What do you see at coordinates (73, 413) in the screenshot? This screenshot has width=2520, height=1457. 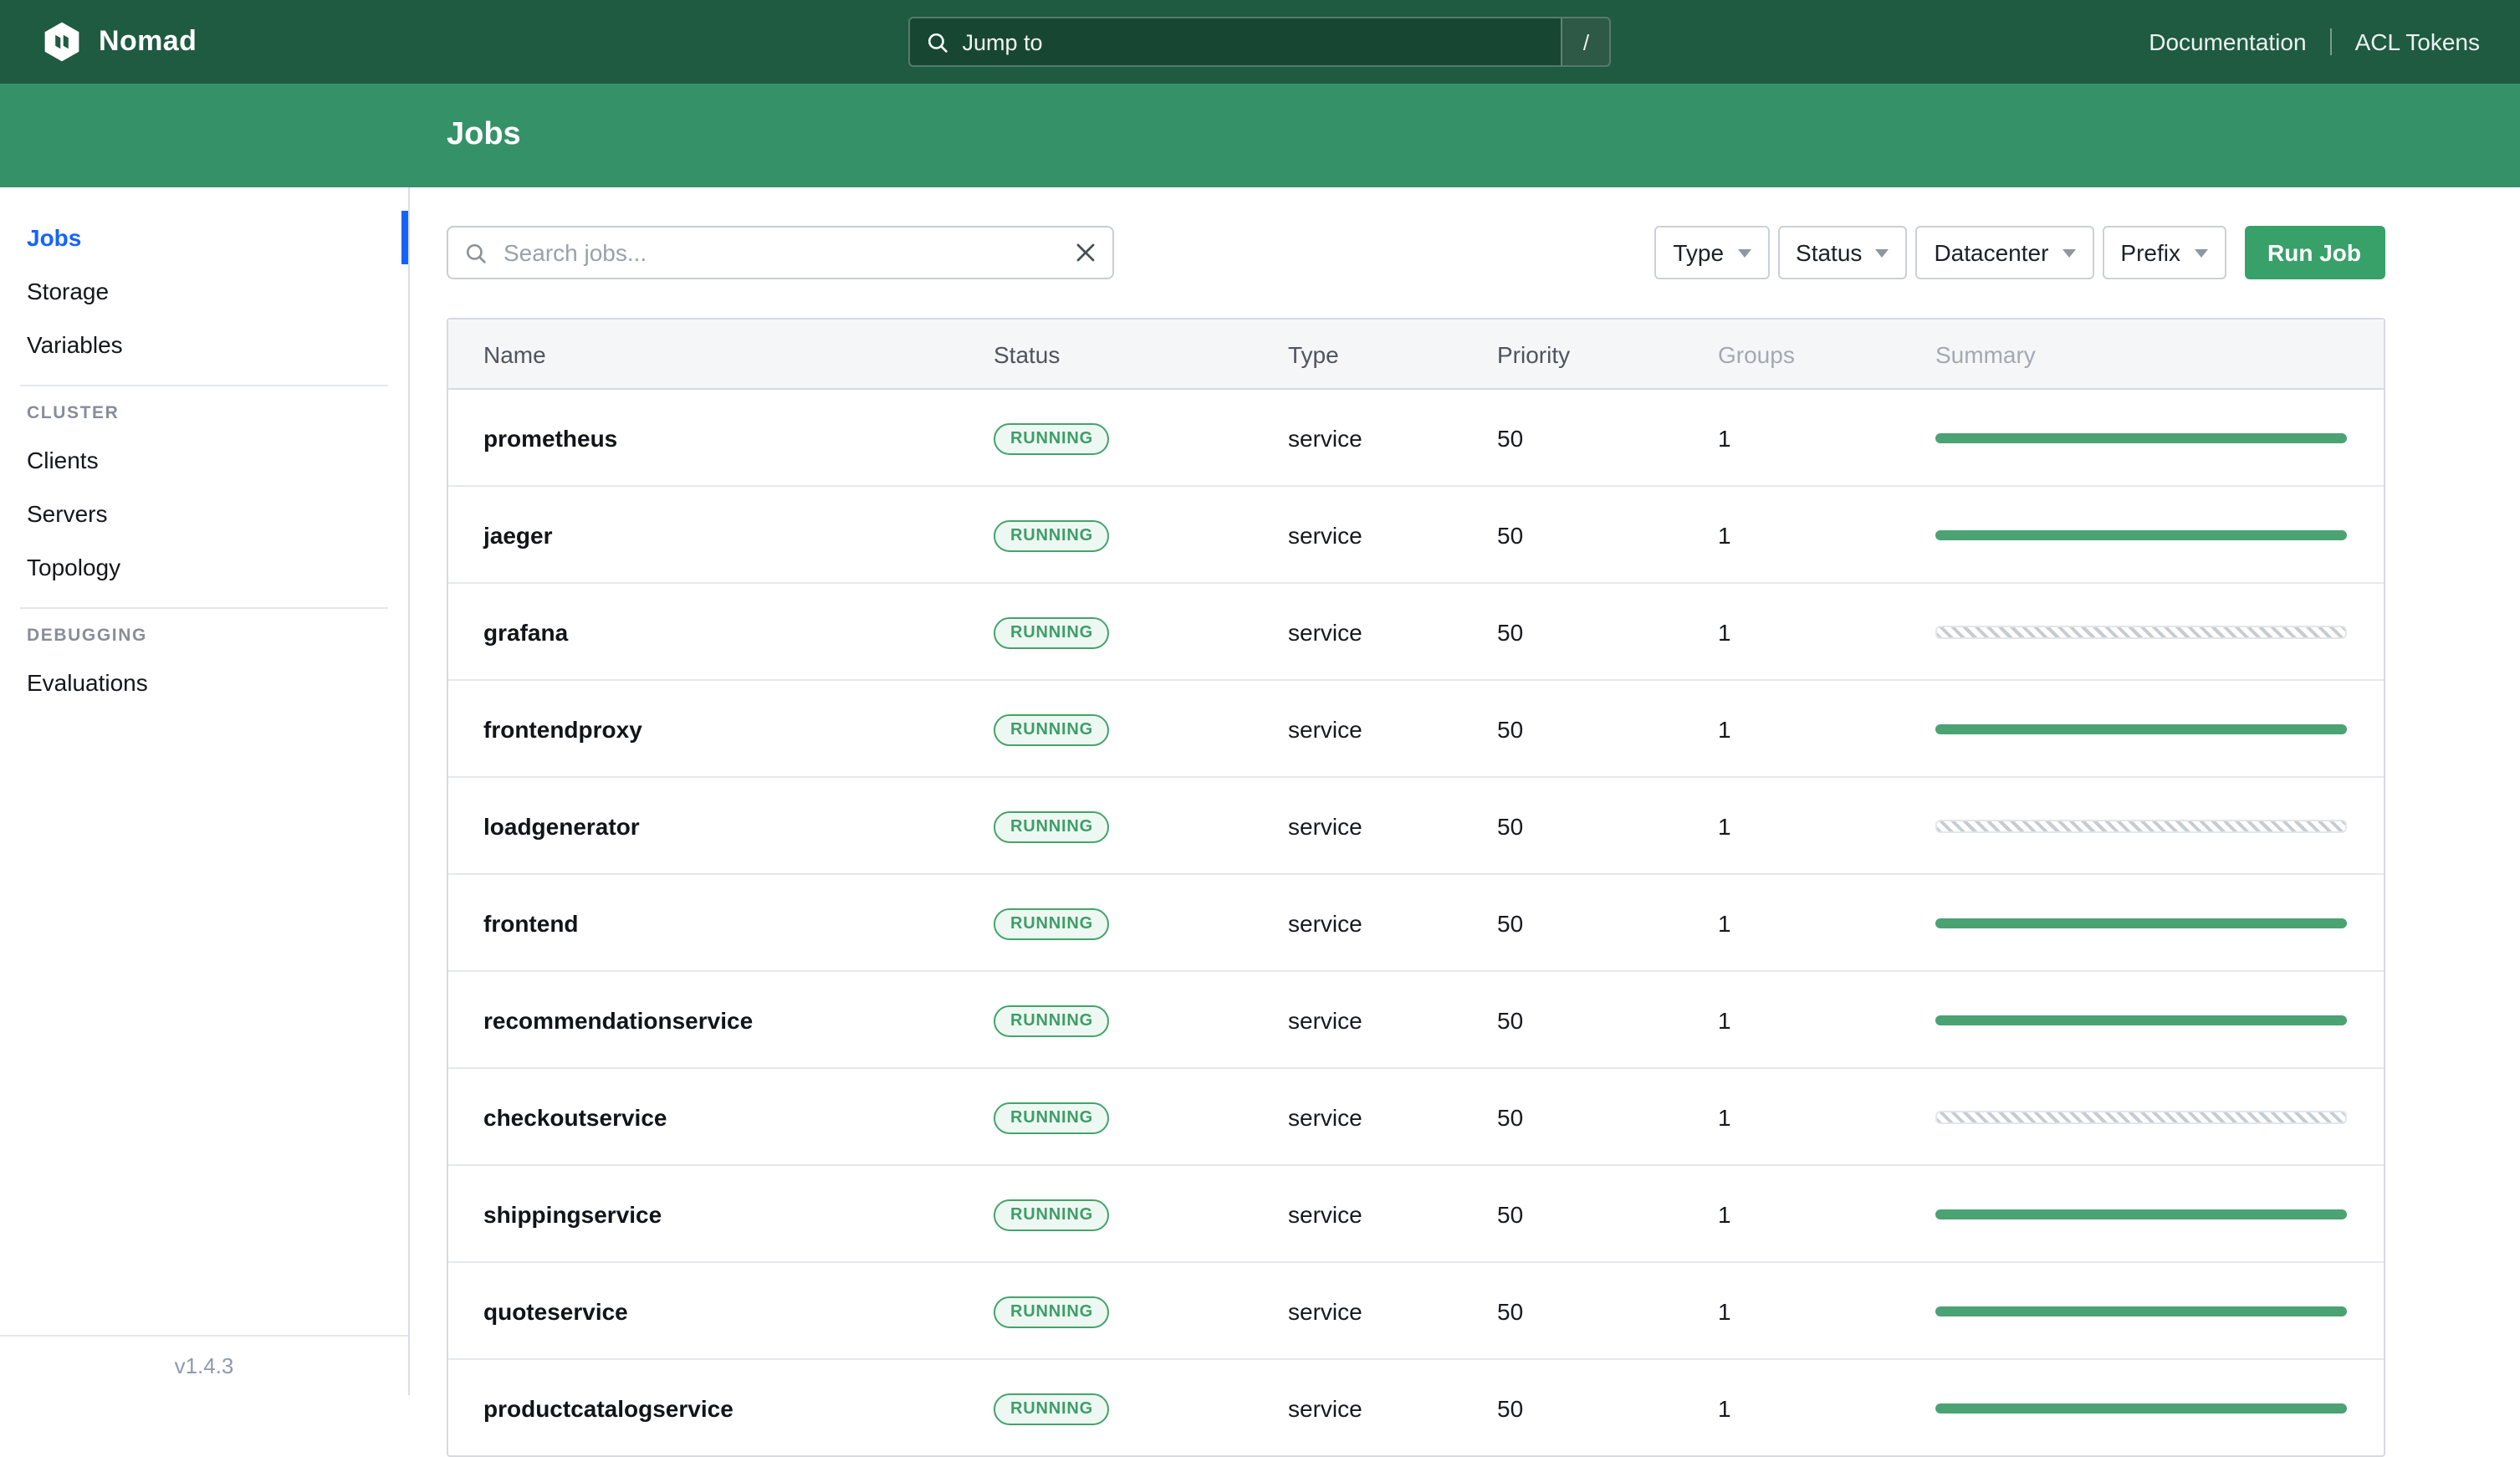 I see `sidebar-section-cluster: CLUSTER` at bounding box center [73, 413].